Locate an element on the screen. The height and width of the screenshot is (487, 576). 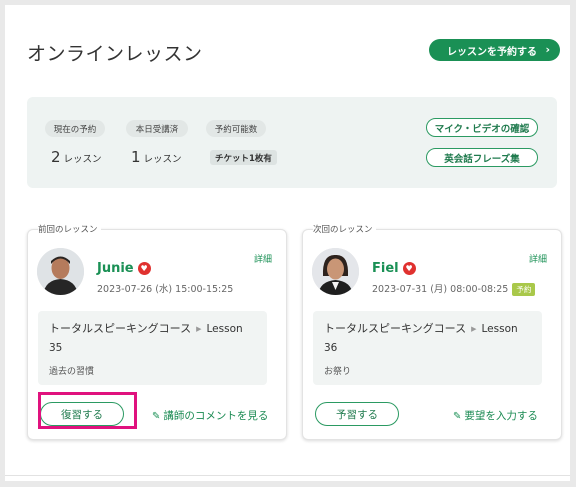
teacher-comment-text: 講師のコメントを見る is located at coordinates (216, 416).